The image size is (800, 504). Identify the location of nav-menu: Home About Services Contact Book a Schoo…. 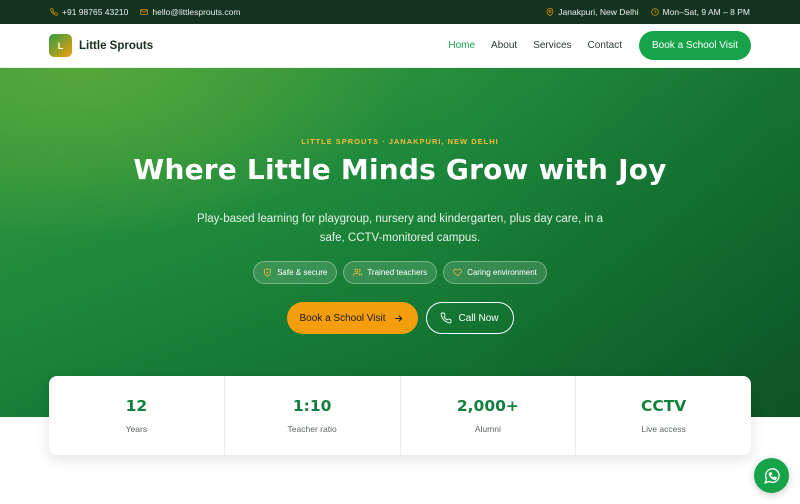
(599, 45).